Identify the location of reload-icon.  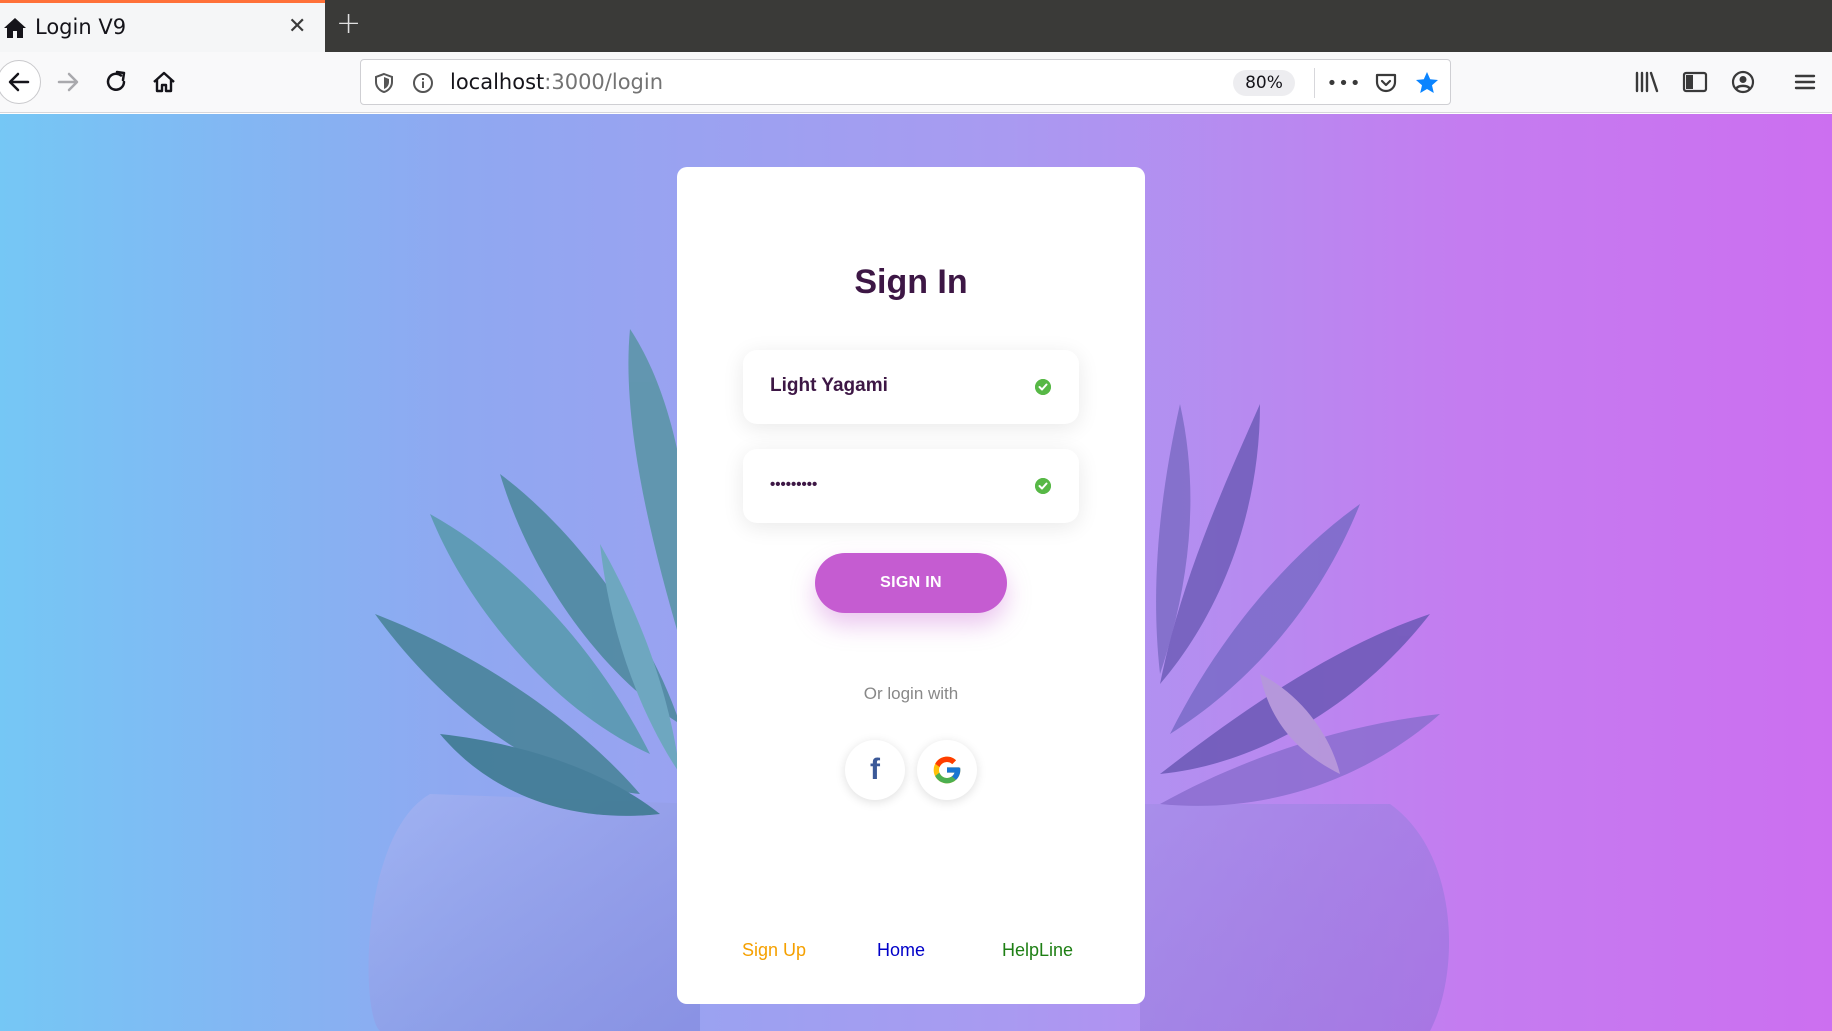
(116, 80).